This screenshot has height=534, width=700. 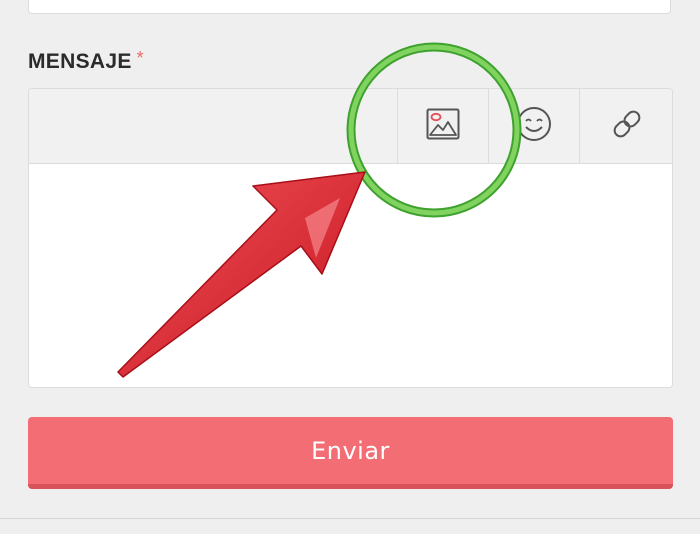 I want to click on required-marker: *, so click(x=140, y=58).